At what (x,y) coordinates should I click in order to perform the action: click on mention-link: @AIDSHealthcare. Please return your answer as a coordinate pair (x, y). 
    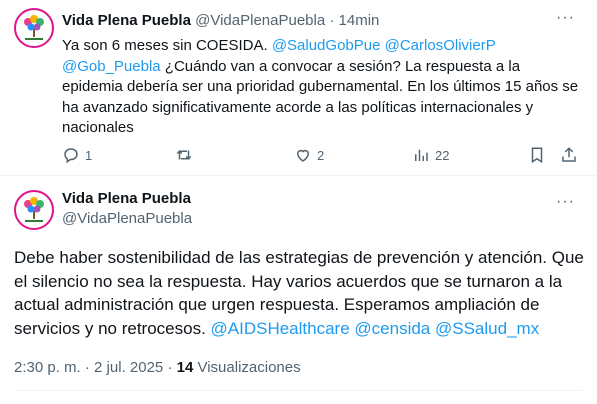
    Looking at the image, I should click on (280, 328).